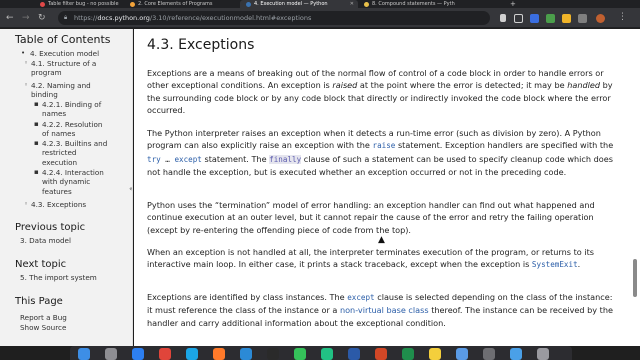  What do you see at coordinates (42, 18) in the screenshot?
I see `reload-icon: ↻` at bounding box center [42, 18].